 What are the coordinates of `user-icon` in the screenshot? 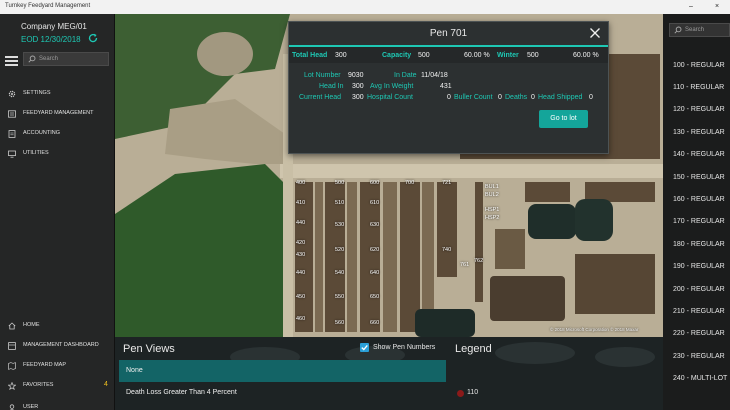 It's located at (12, 407).